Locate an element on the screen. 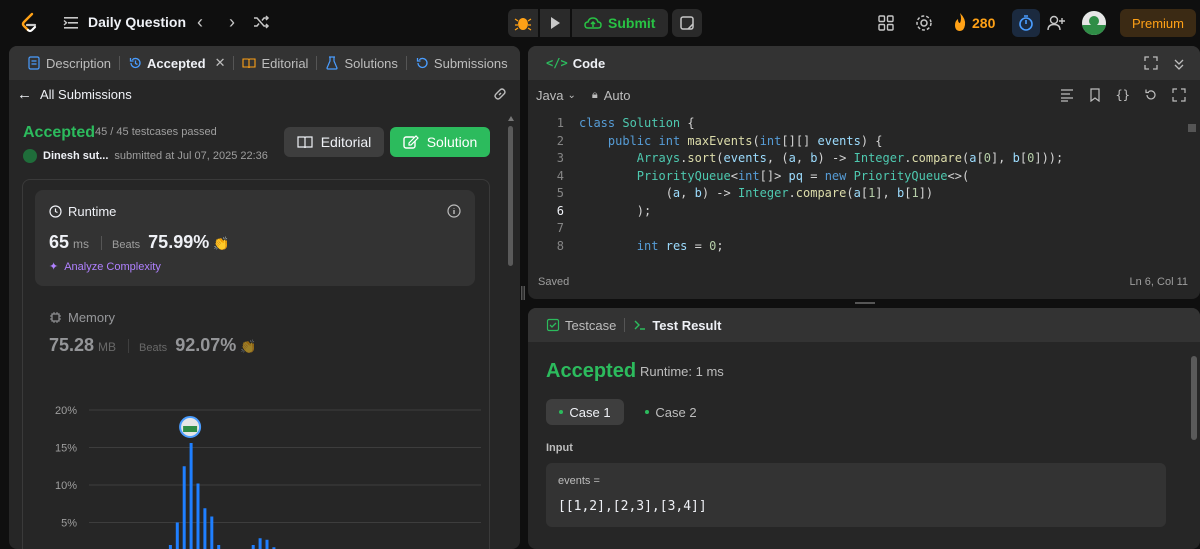 The image size is (1200, 549). chevron-down-icon: ⌄ is located at coordinates (571, 95).